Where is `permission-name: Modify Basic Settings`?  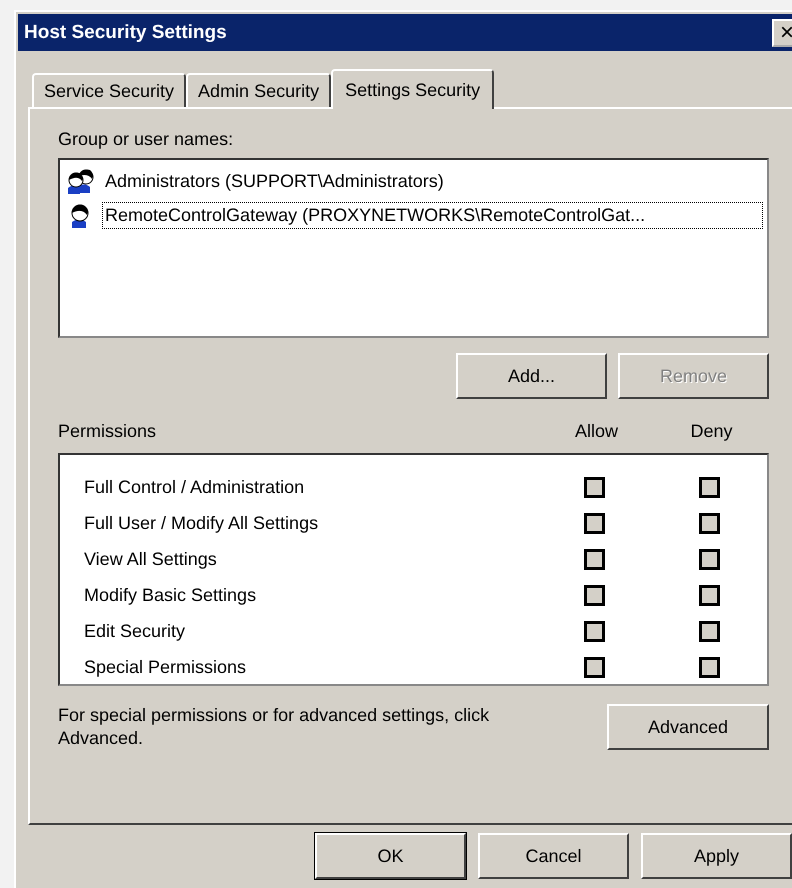
permission-name: Modify Basic Settings is located at coordinates (171, 595).